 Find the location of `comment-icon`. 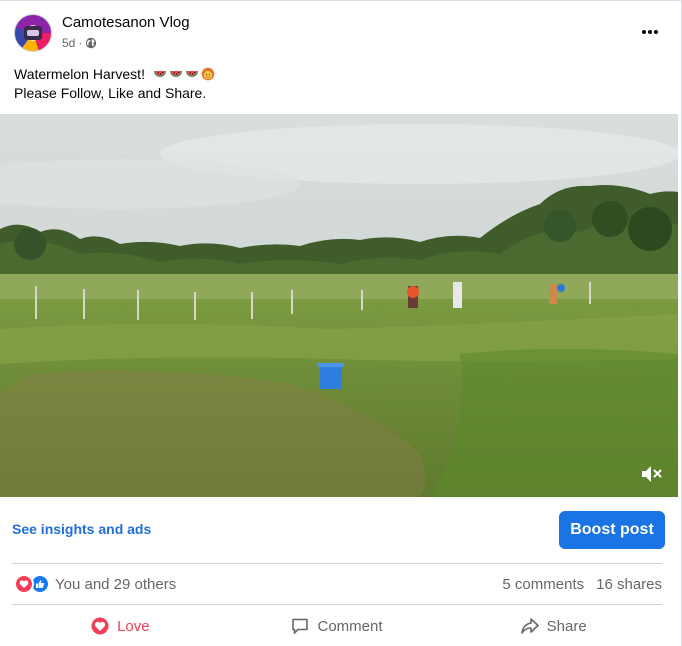

comment-icon is located at coordinates (300, 626).